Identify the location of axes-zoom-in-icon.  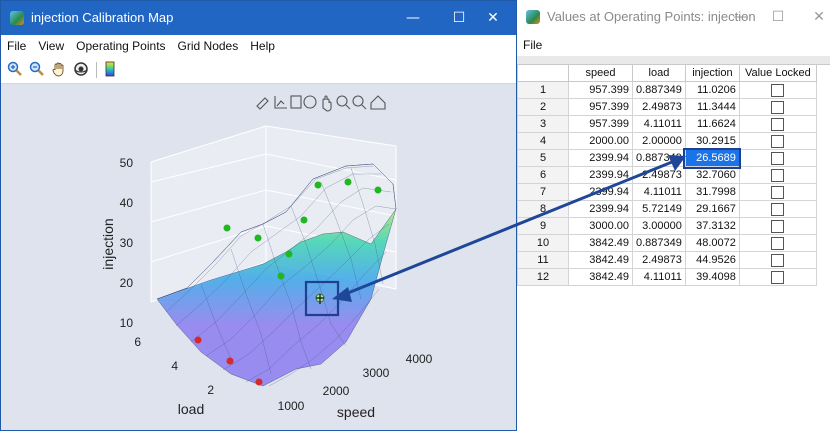
(342, 101).